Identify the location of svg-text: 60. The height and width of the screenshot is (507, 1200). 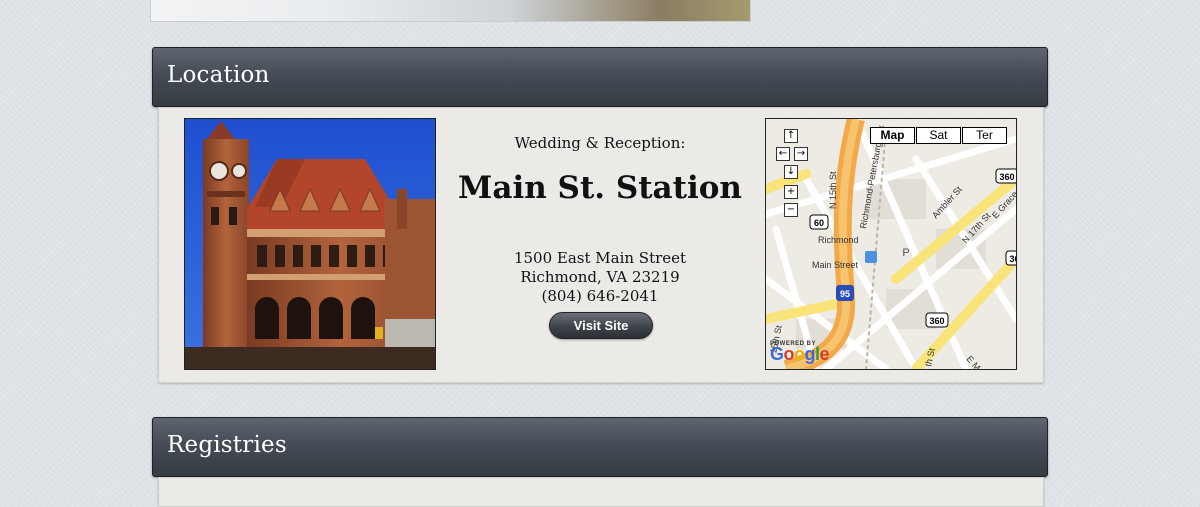
(819, 223).